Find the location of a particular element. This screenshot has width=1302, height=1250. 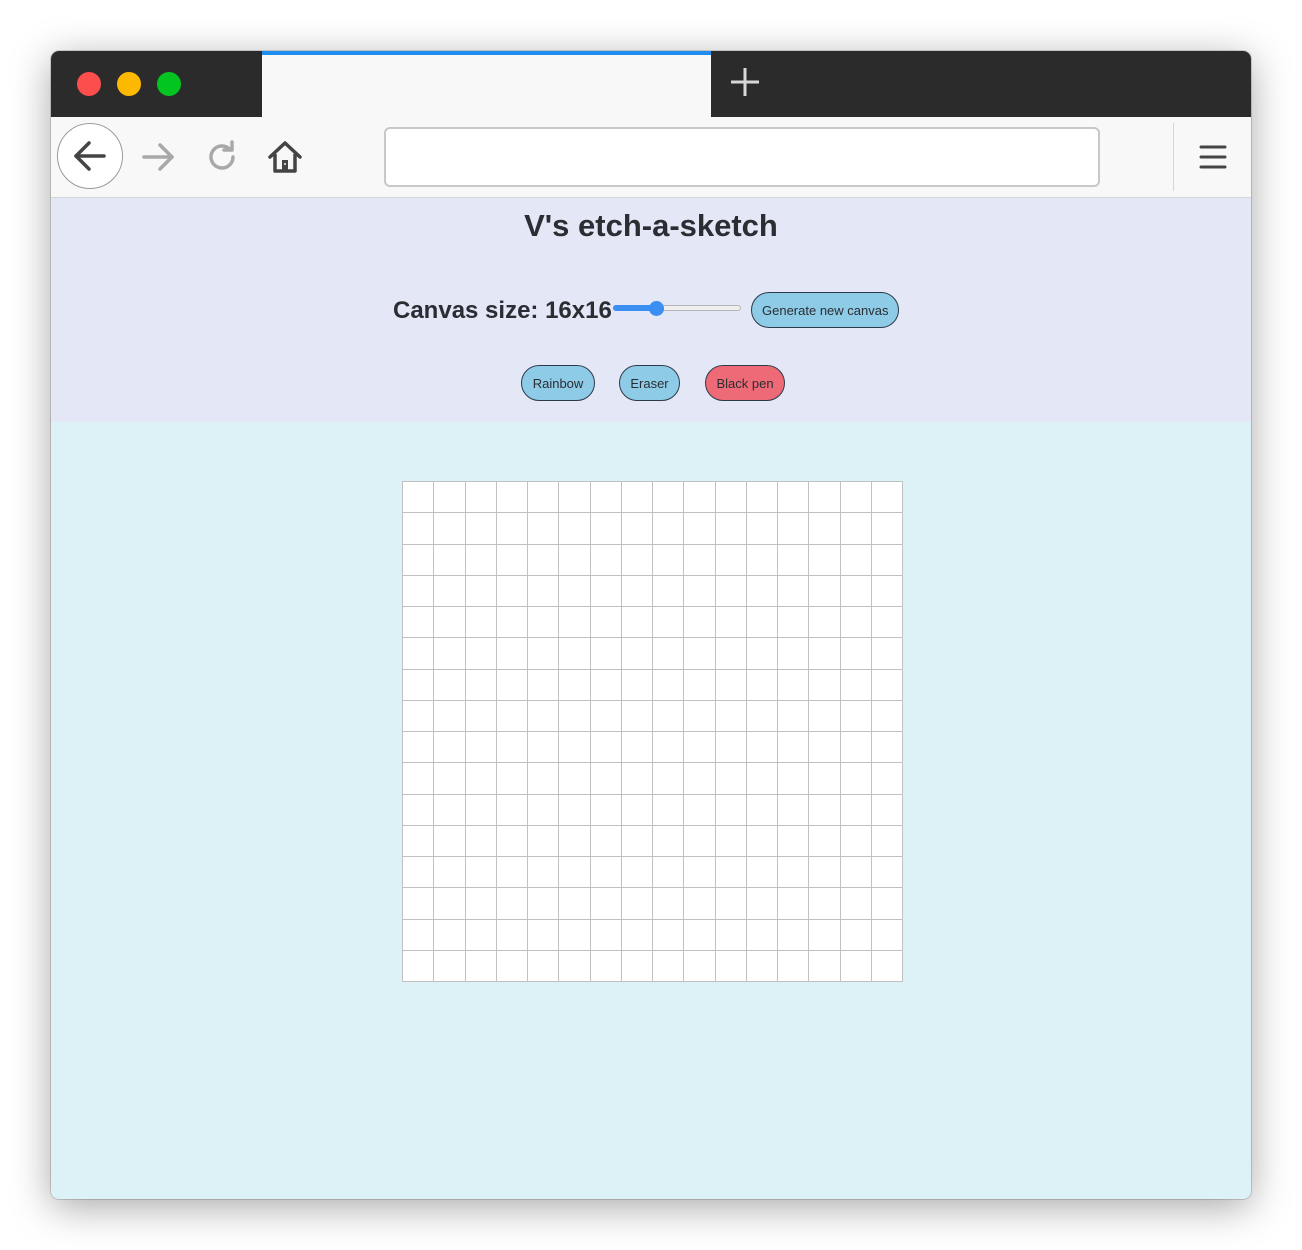

menu-button is located at coordinates (1213, 157).